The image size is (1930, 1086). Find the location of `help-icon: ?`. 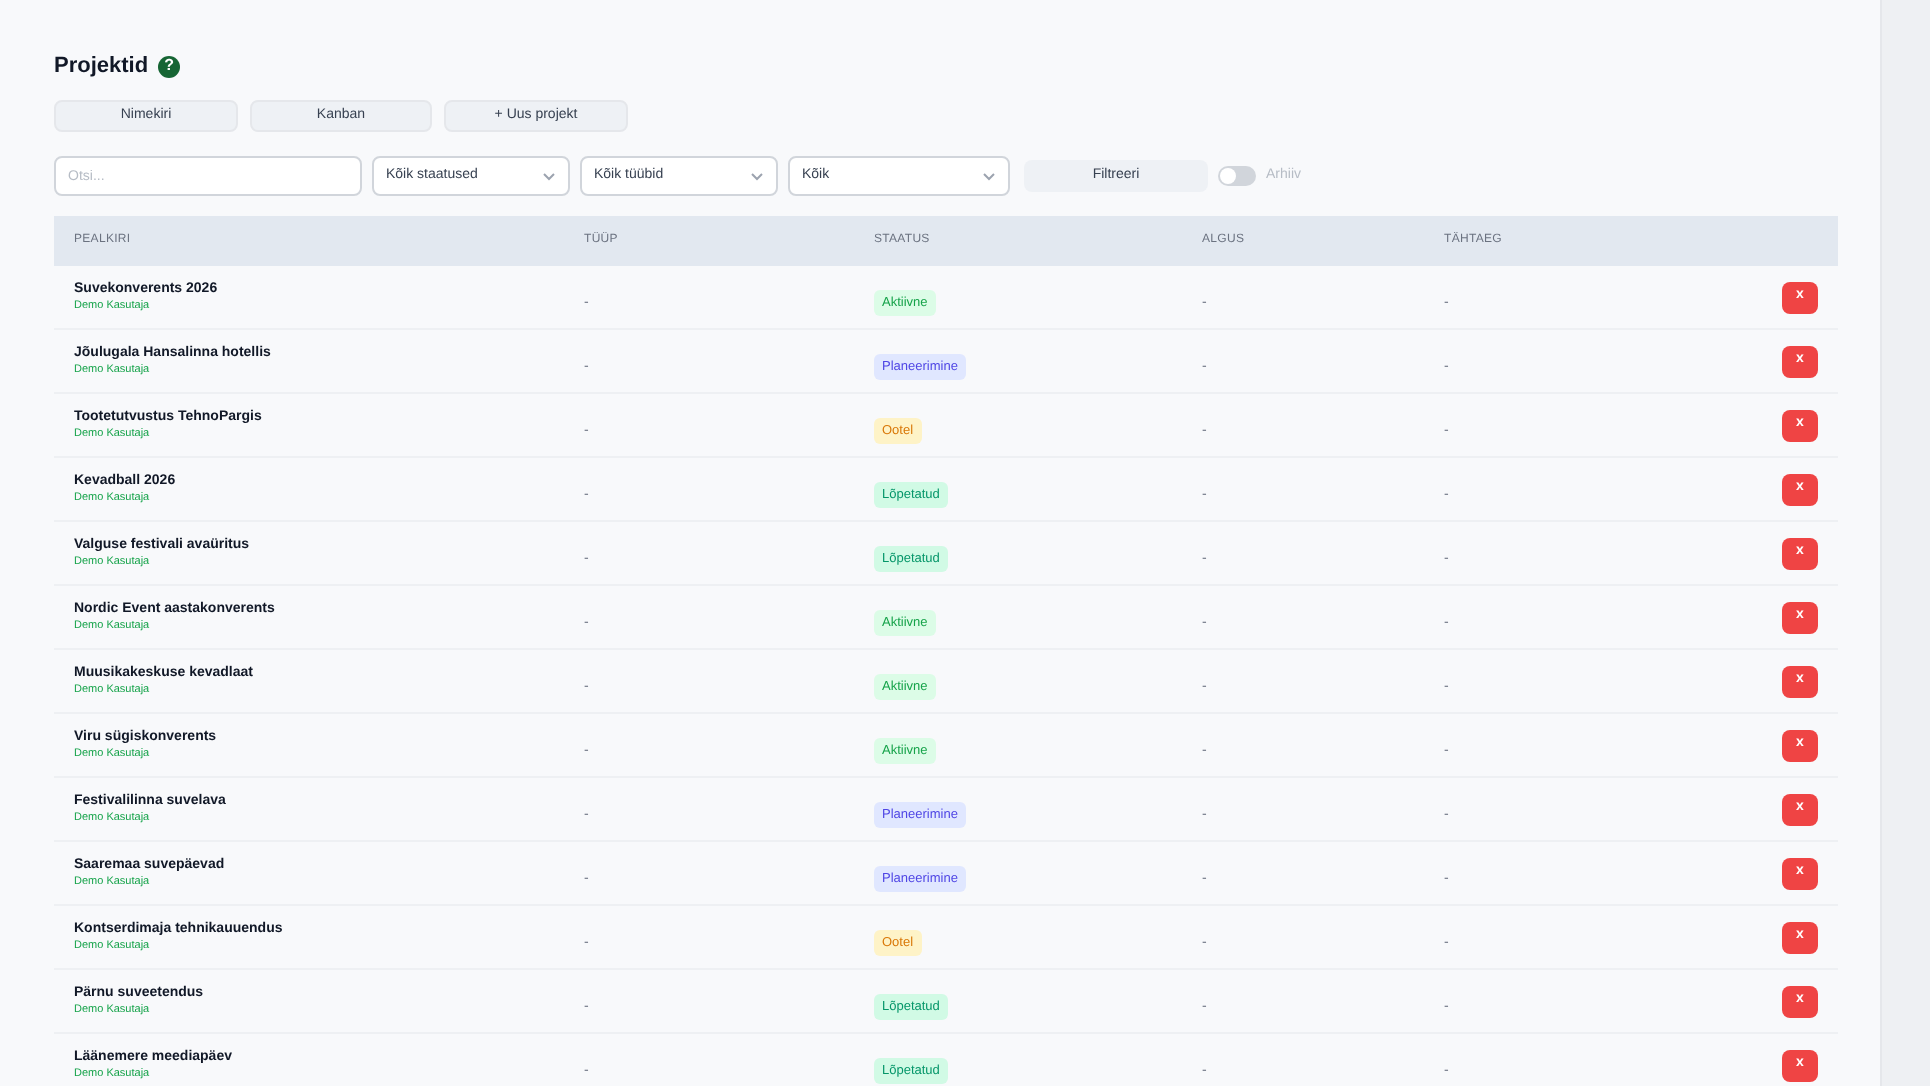

help-icon: ? is located at coordinates (169, 66).